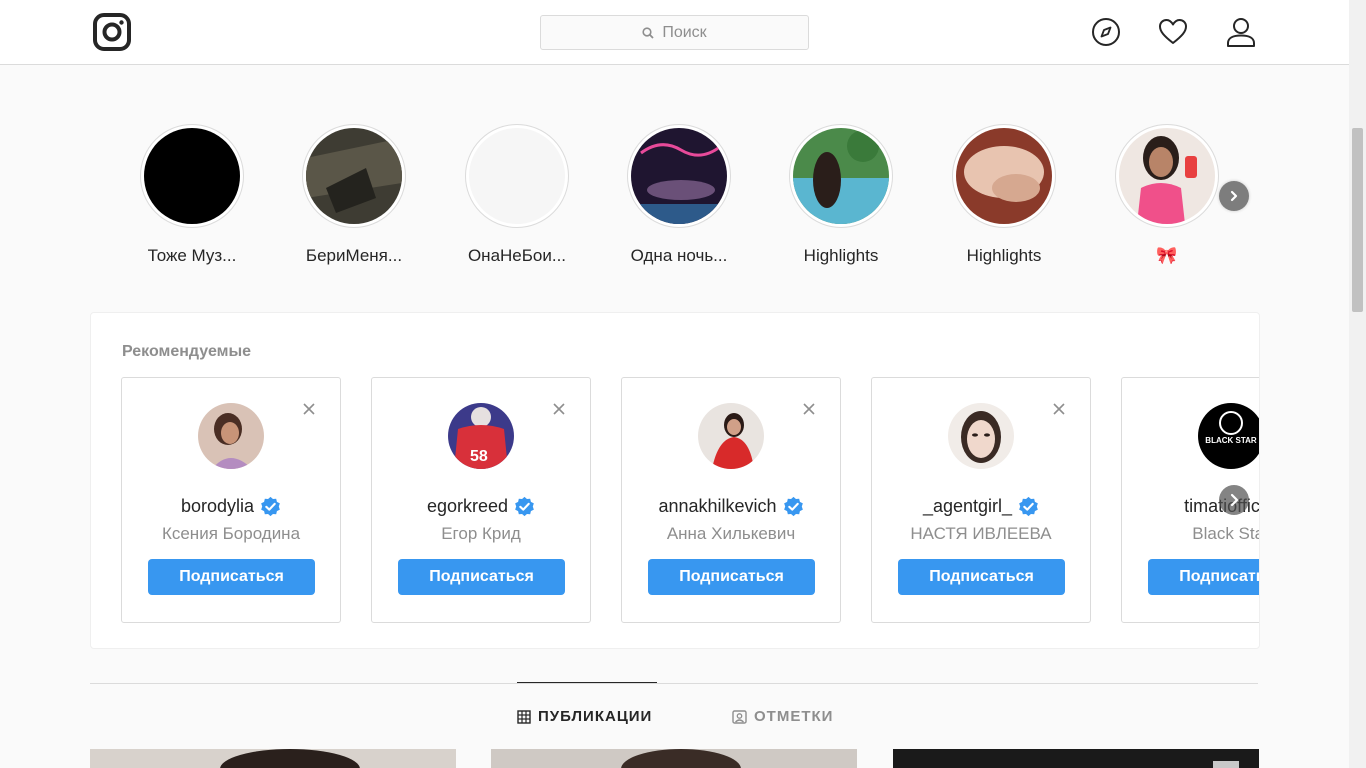 The width and height of the screenshot is (1366, 768). What do you see at coordinates (1357, 384) in the screenshot?
I see `page-scrollbar` at bounding box center [1357, 384].